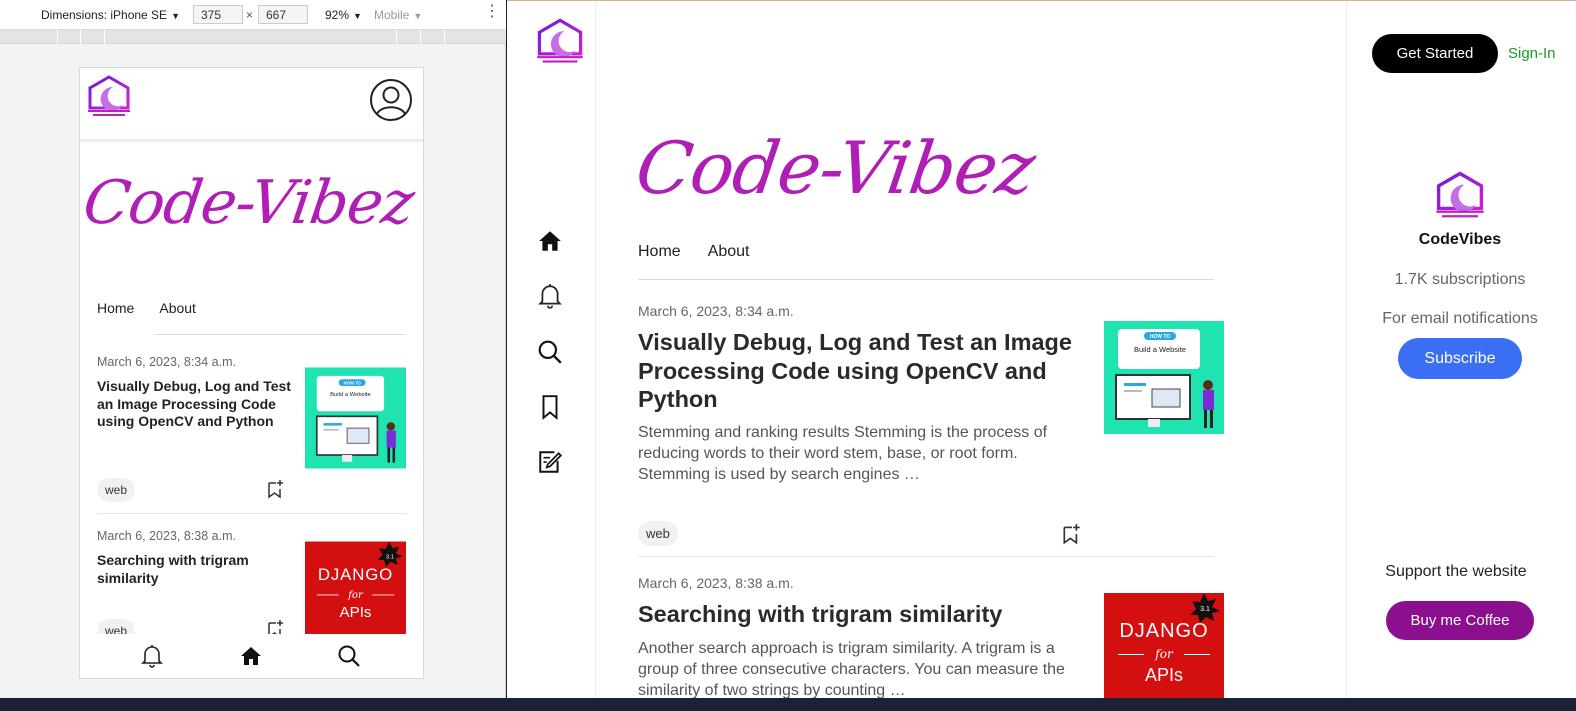 Image resolution: width=1576 pixels, height=711 pixels. I want to click on subscriptions-count: 1.7K subscriptions, so click(1460, 279).